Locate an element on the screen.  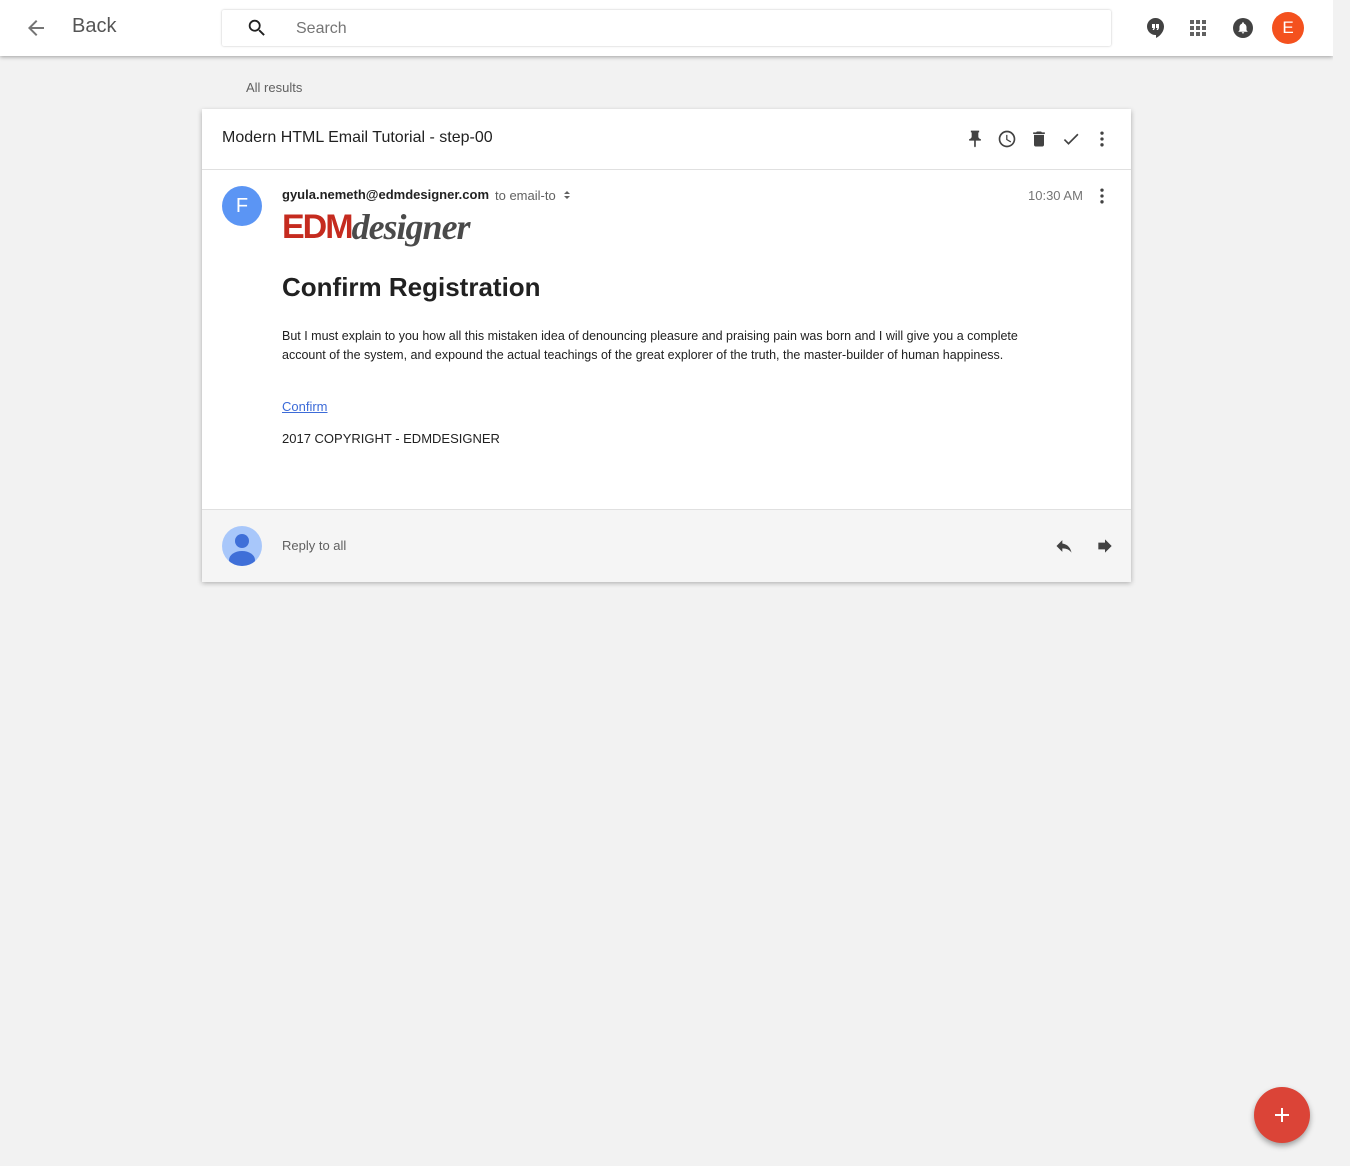
hangouts-icon is located at coordinates (1156, 28).